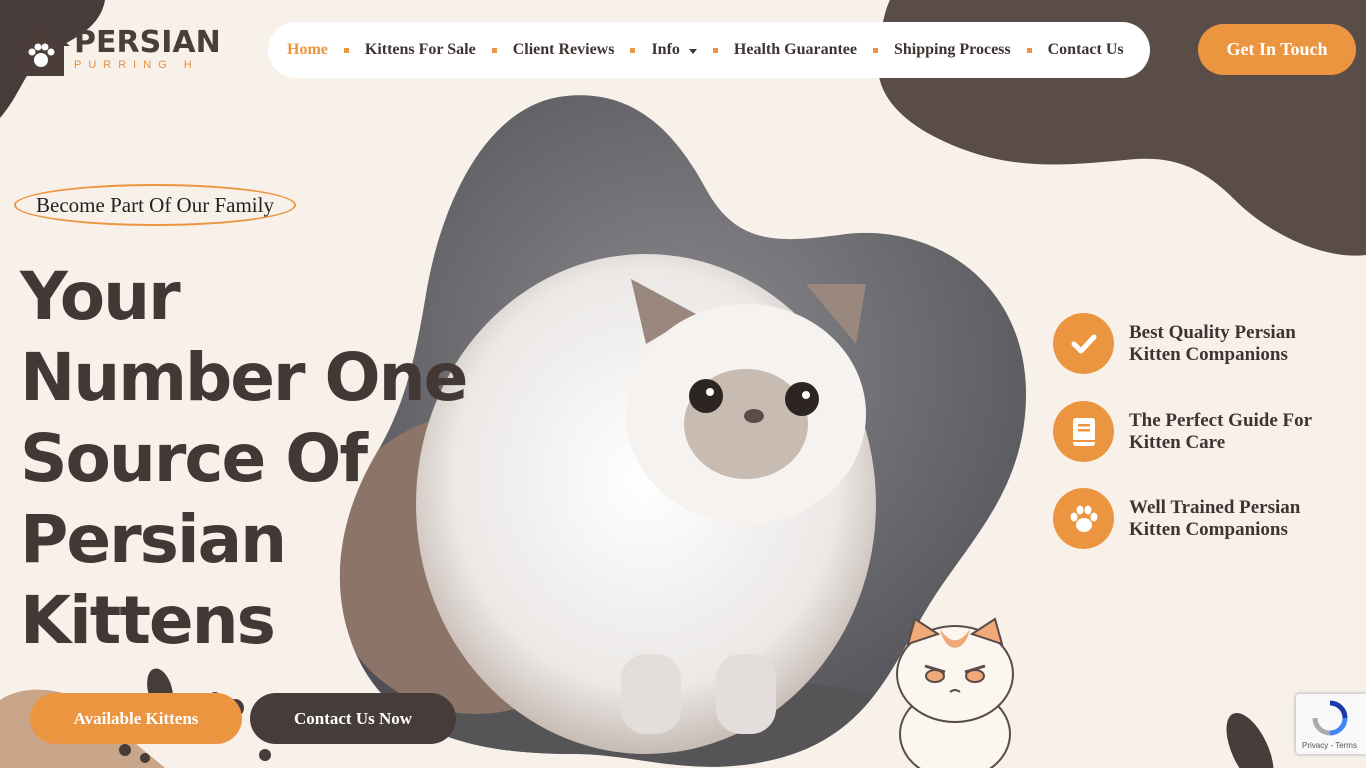 The width and height of the screenshot is (1366, 768). Describe the element at coordinates (1215, 518) in the screenshot. I see `feature-text: Well Trained Persian Kitten Companions` at that location.